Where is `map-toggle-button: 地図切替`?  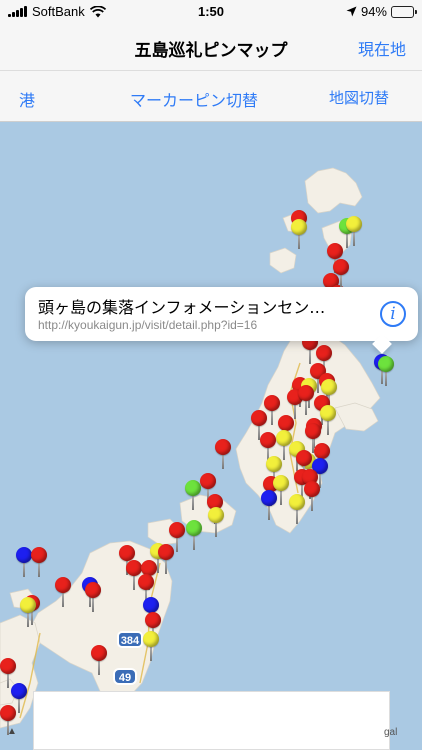
map-toggle-button: 地図切替 is located at coordinates (359, 97).